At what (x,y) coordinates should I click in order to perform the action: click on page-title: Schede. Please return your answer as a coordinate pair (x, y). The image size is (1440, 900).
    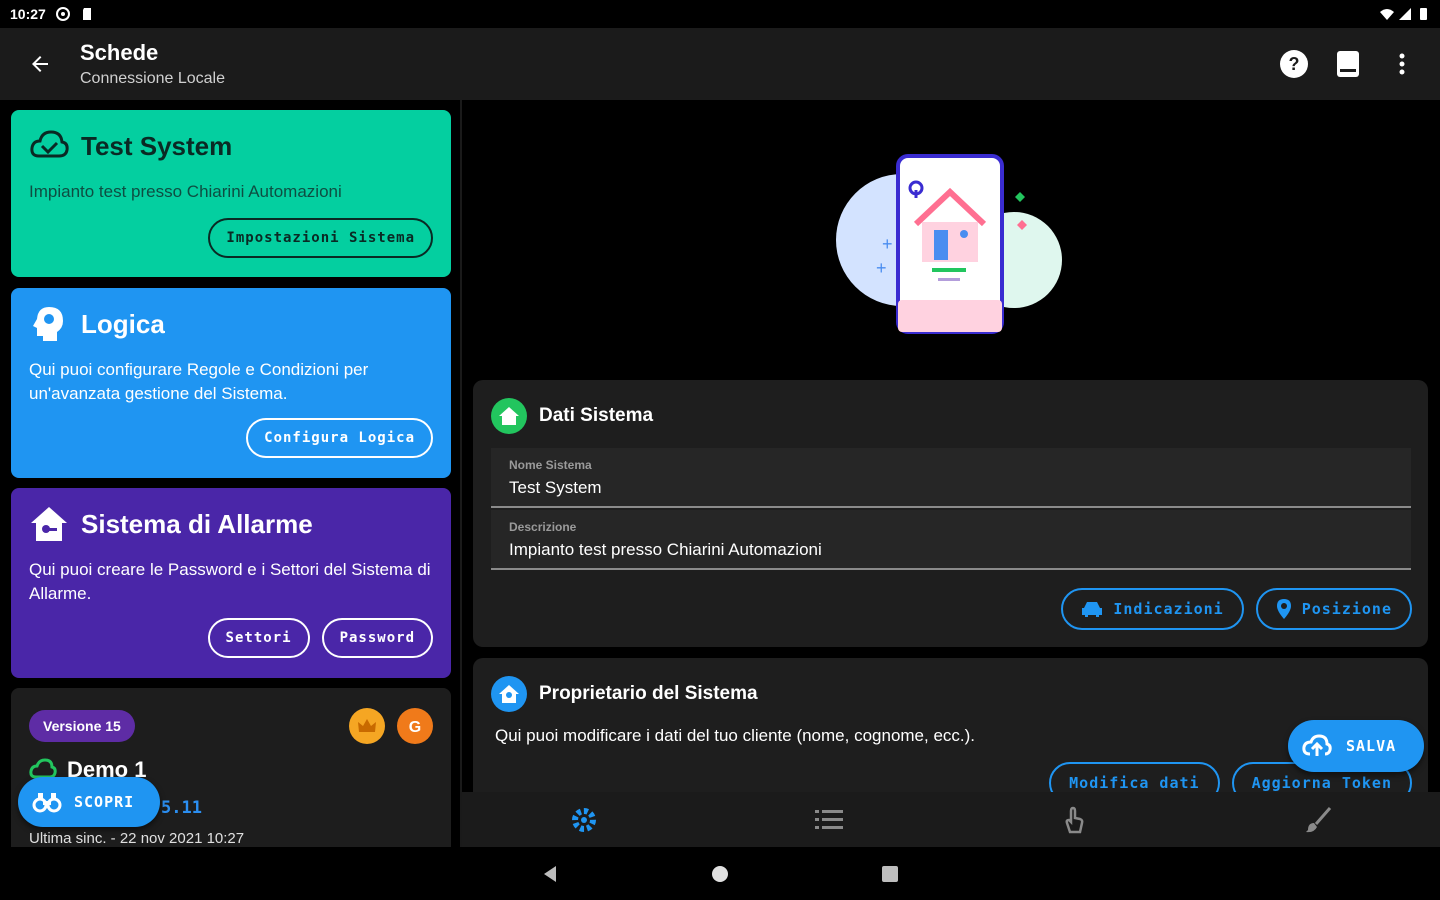
    Looking at the image, I should click on (119, 52).